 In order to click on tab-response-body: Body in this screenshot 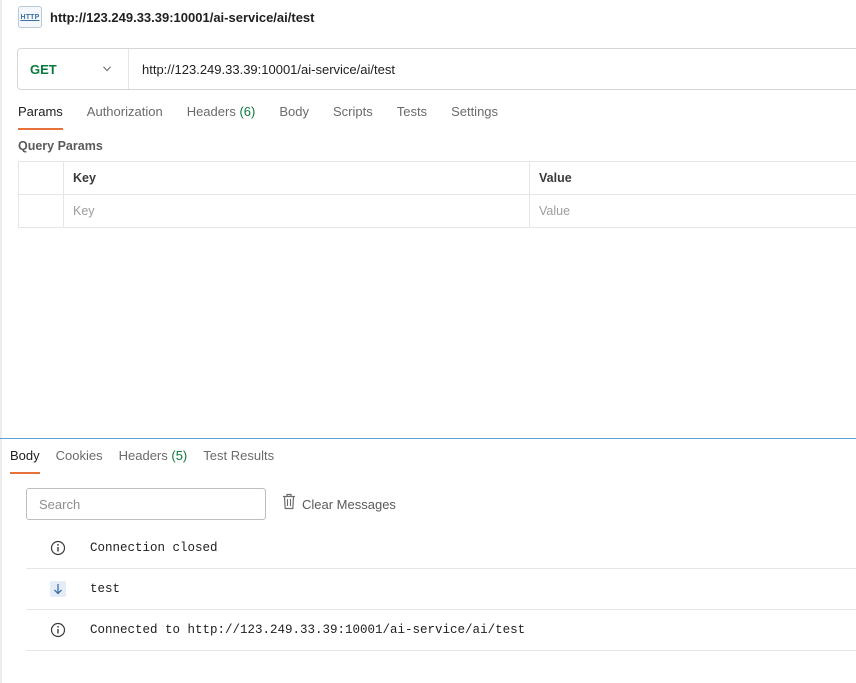, I will do `click(25, 461)`.